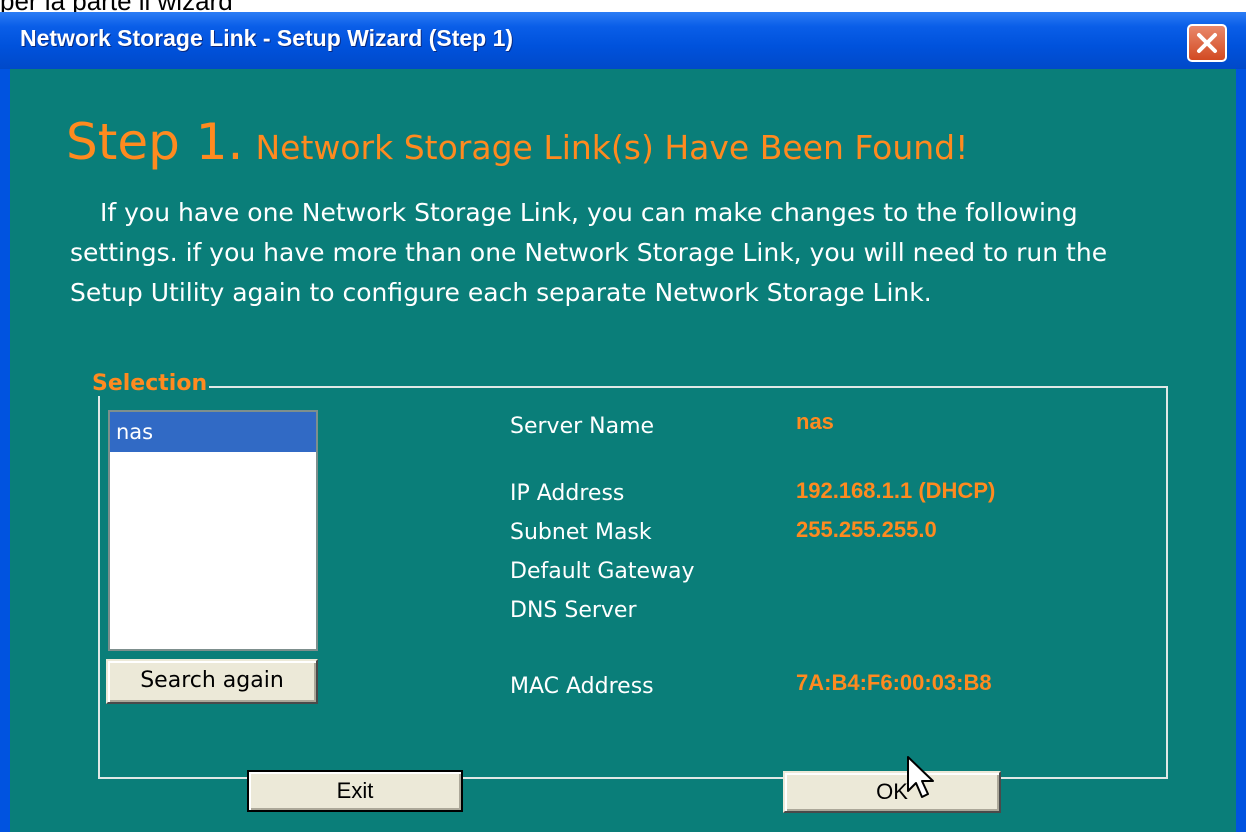  What do you see at coordinates (582, 426) in the screenshot?
I see `server-name-label: Server Name` at bounding box center [582, 426].